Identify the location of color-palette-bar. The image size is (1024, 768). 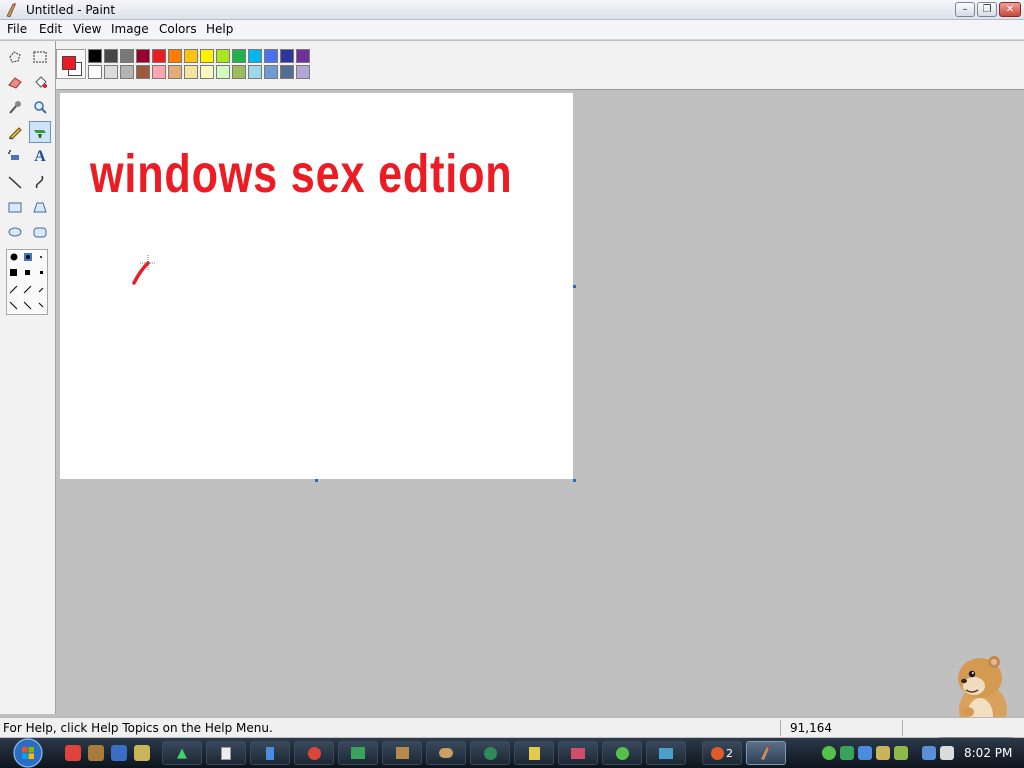
(540, 65).